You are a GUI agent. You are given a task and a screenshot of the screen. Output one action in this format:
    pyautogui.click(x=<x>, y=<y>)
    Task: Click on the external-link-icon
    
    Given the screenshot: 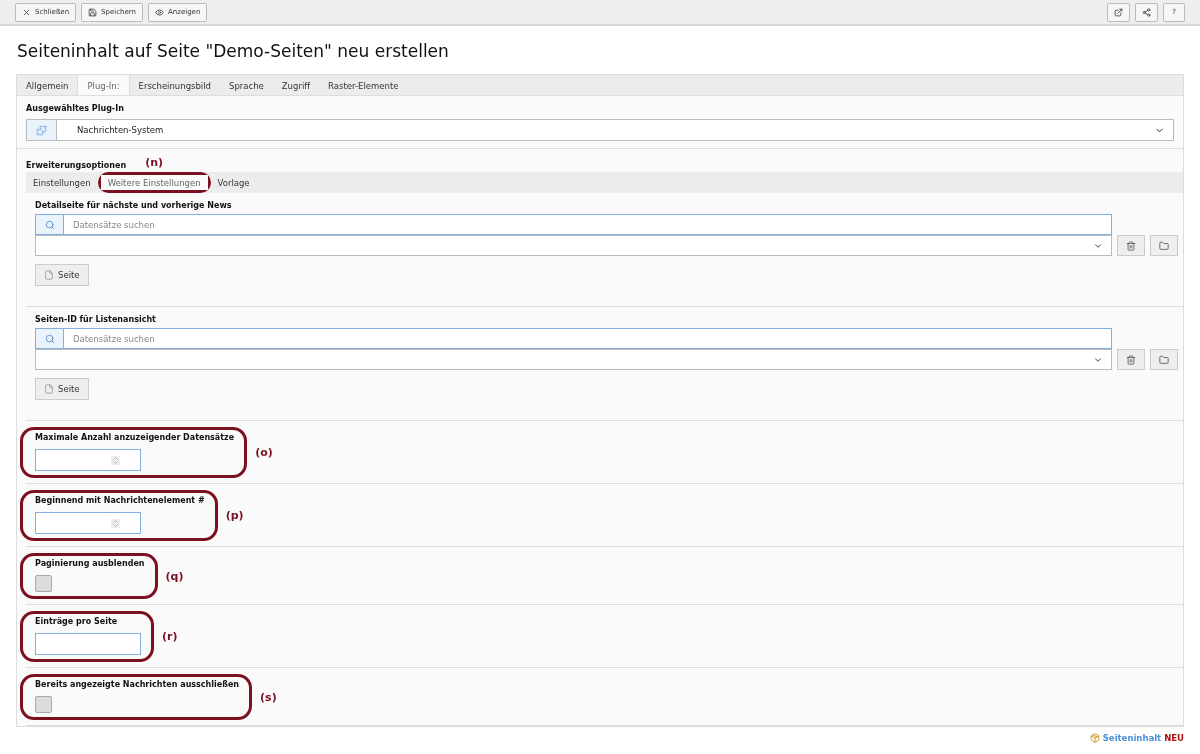 What is the action you would take?
    pyautogui.click(x=1118, y=12)
    